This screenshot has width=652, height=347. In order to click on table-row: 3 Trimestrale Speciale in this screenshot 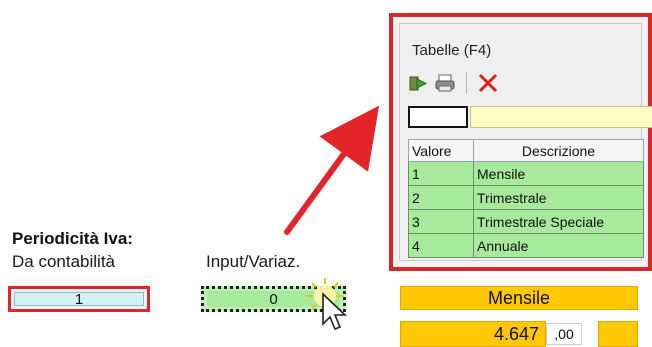, I will do `click(526, 221)`.